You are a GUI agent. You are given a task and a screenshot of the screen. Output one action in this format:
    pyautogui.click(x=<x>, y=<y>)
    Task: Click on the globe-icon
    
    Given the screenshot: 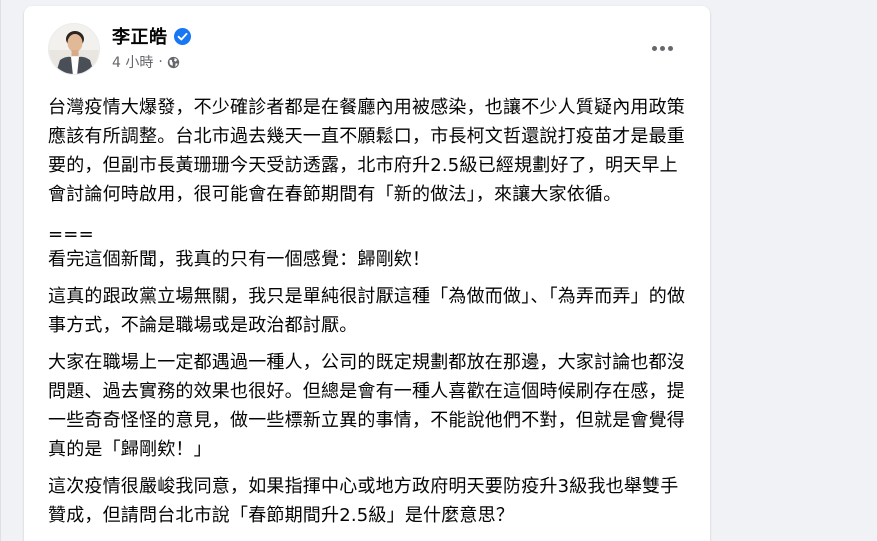 What is the action you would take?
    pyautogui.click(x=173, y=62)
    